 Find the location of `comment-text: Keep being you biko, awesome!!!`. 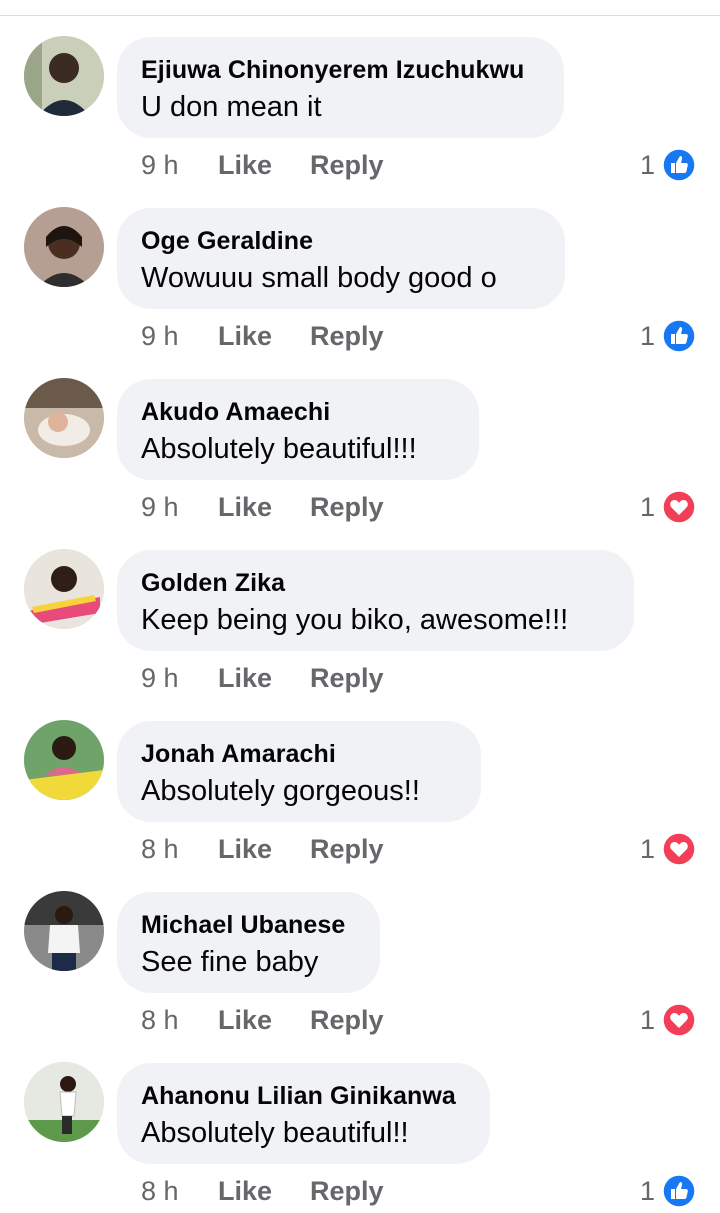

comment-text: Keep being you biko, awesome!!! is located at coordinates (355, 620).